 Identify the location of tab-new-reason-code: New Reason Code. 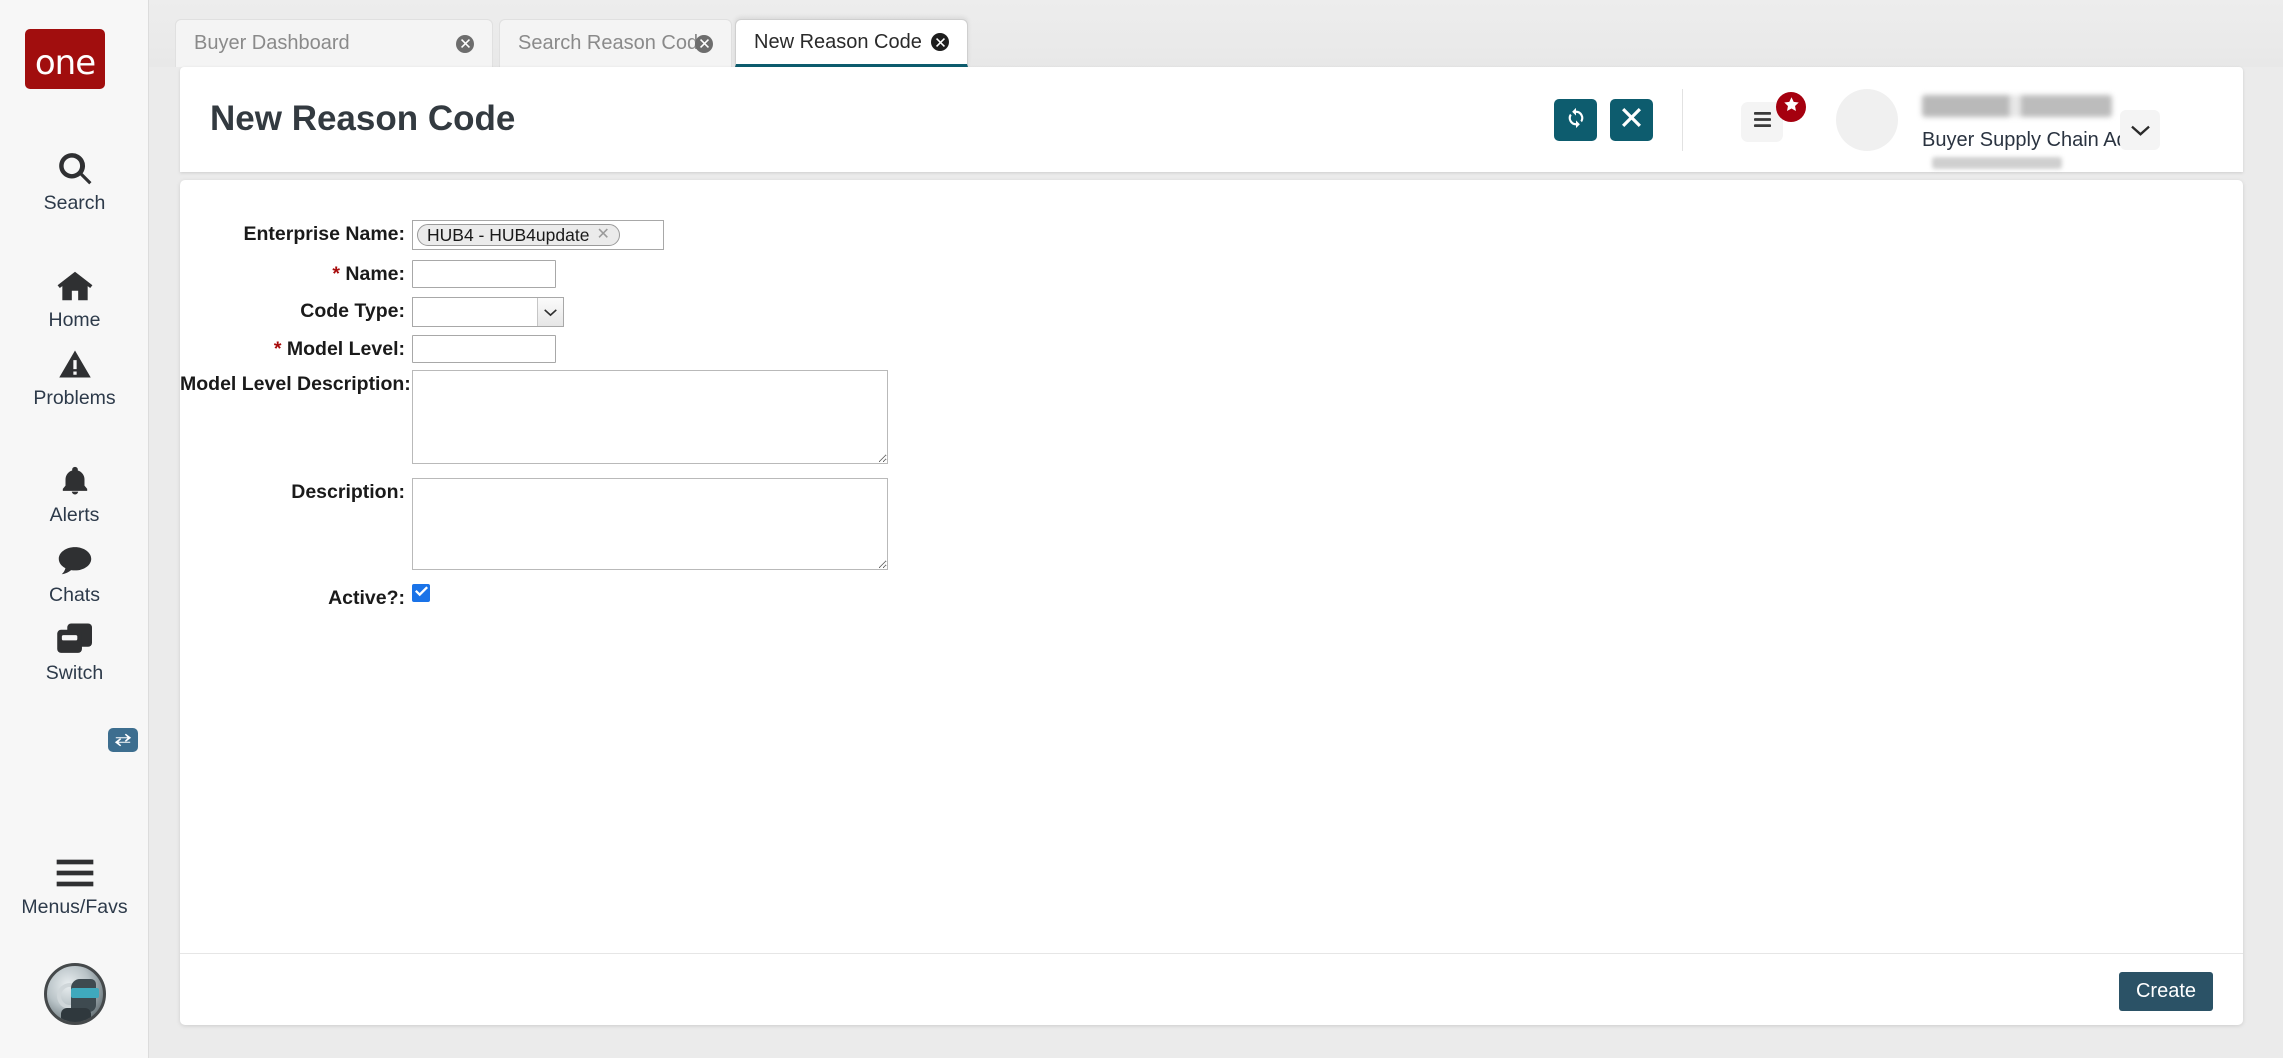
(851, 43).